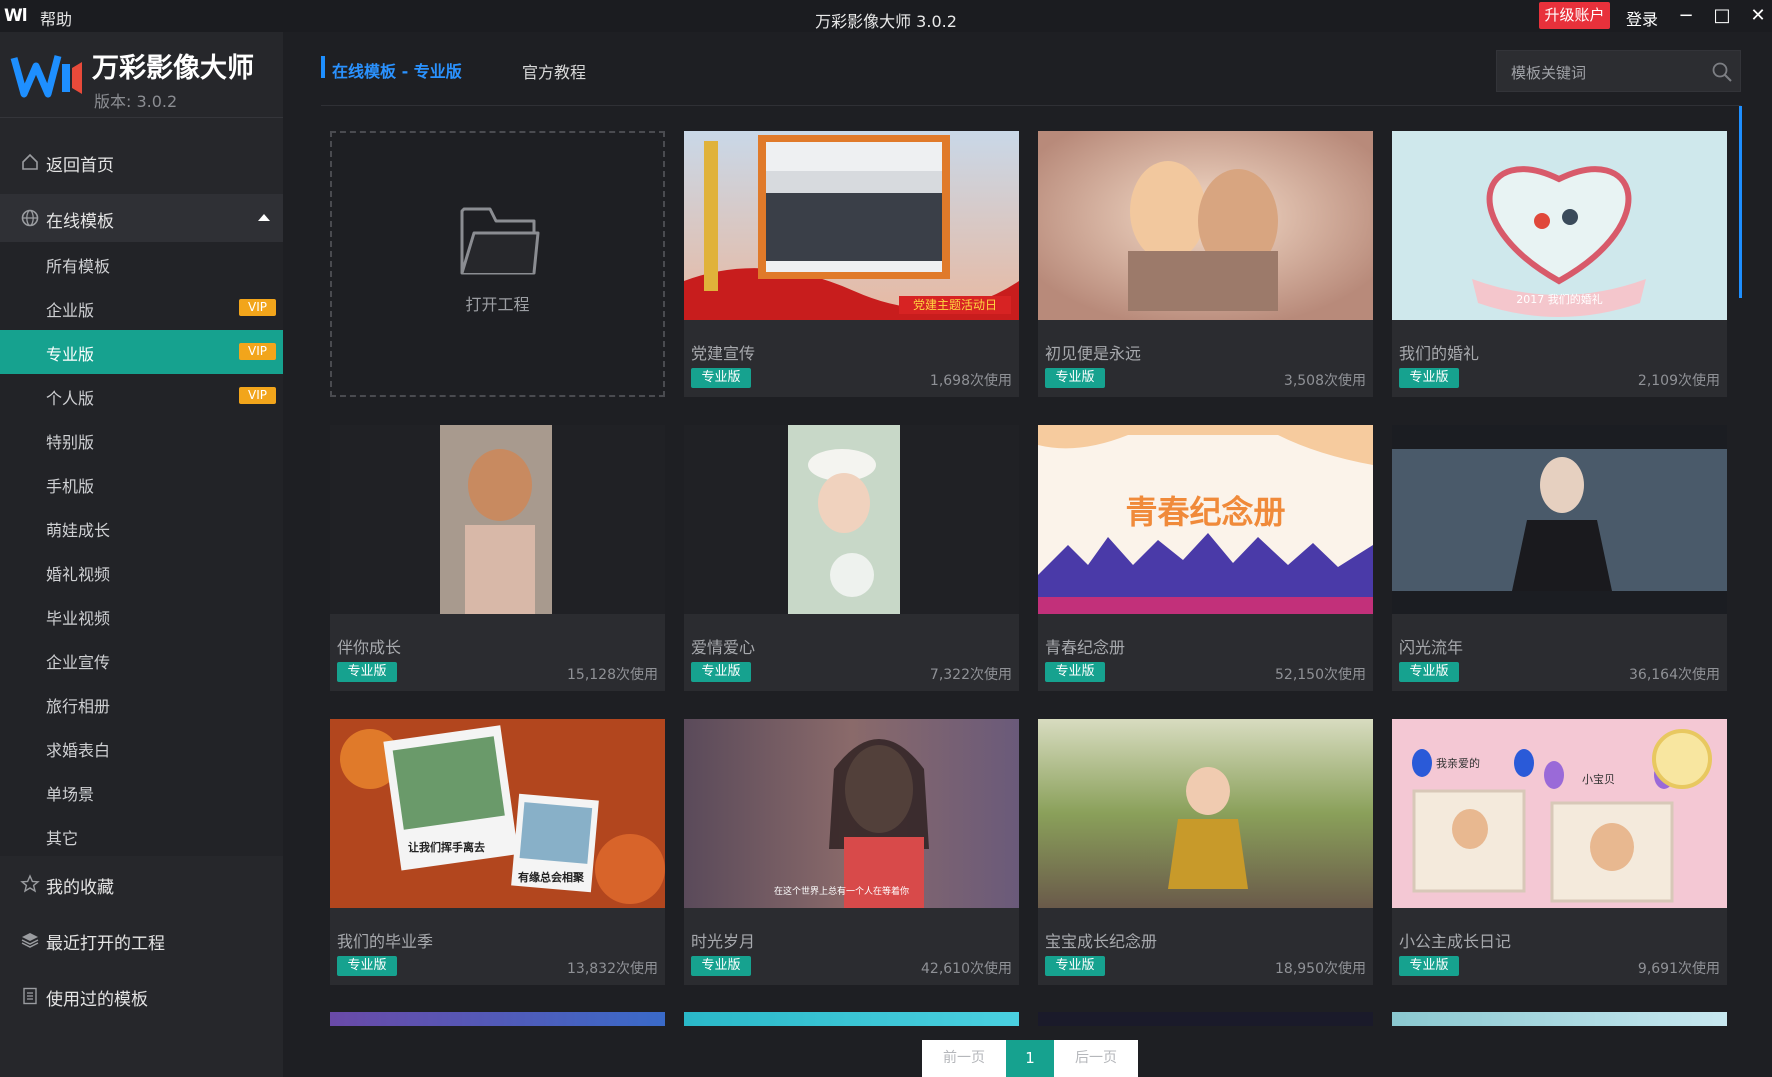 The image size is (1772, 1077). I want to click on template-thumbnail: 党建主题活动日, so click(851, 225).